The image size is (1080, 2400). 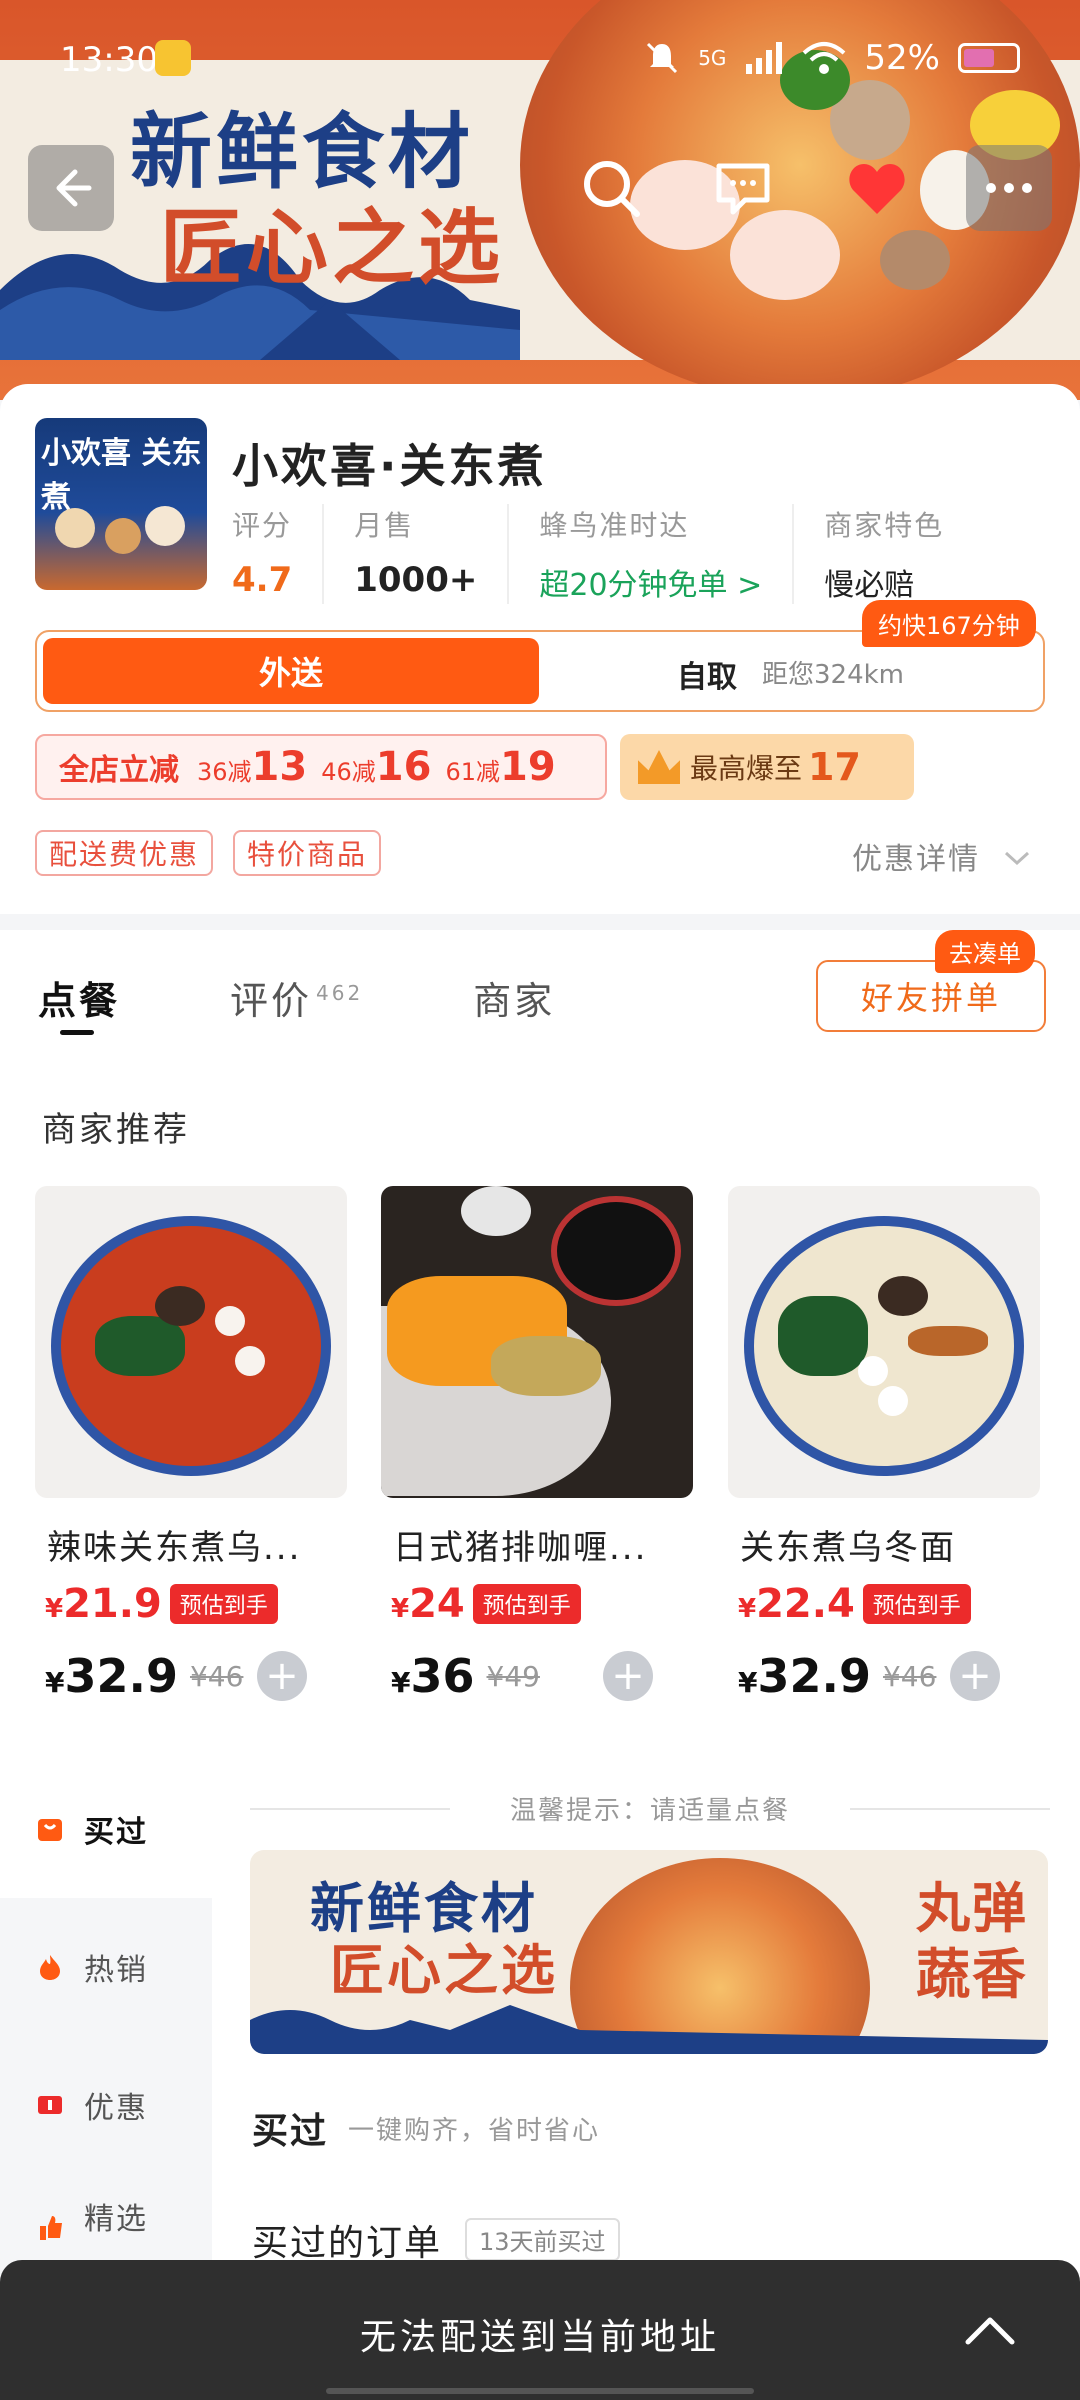 What do you see at coordinates (290, 2131) in the screenshot?
I see `bought-section-title: 买过` at bounding box center [290, 2131].